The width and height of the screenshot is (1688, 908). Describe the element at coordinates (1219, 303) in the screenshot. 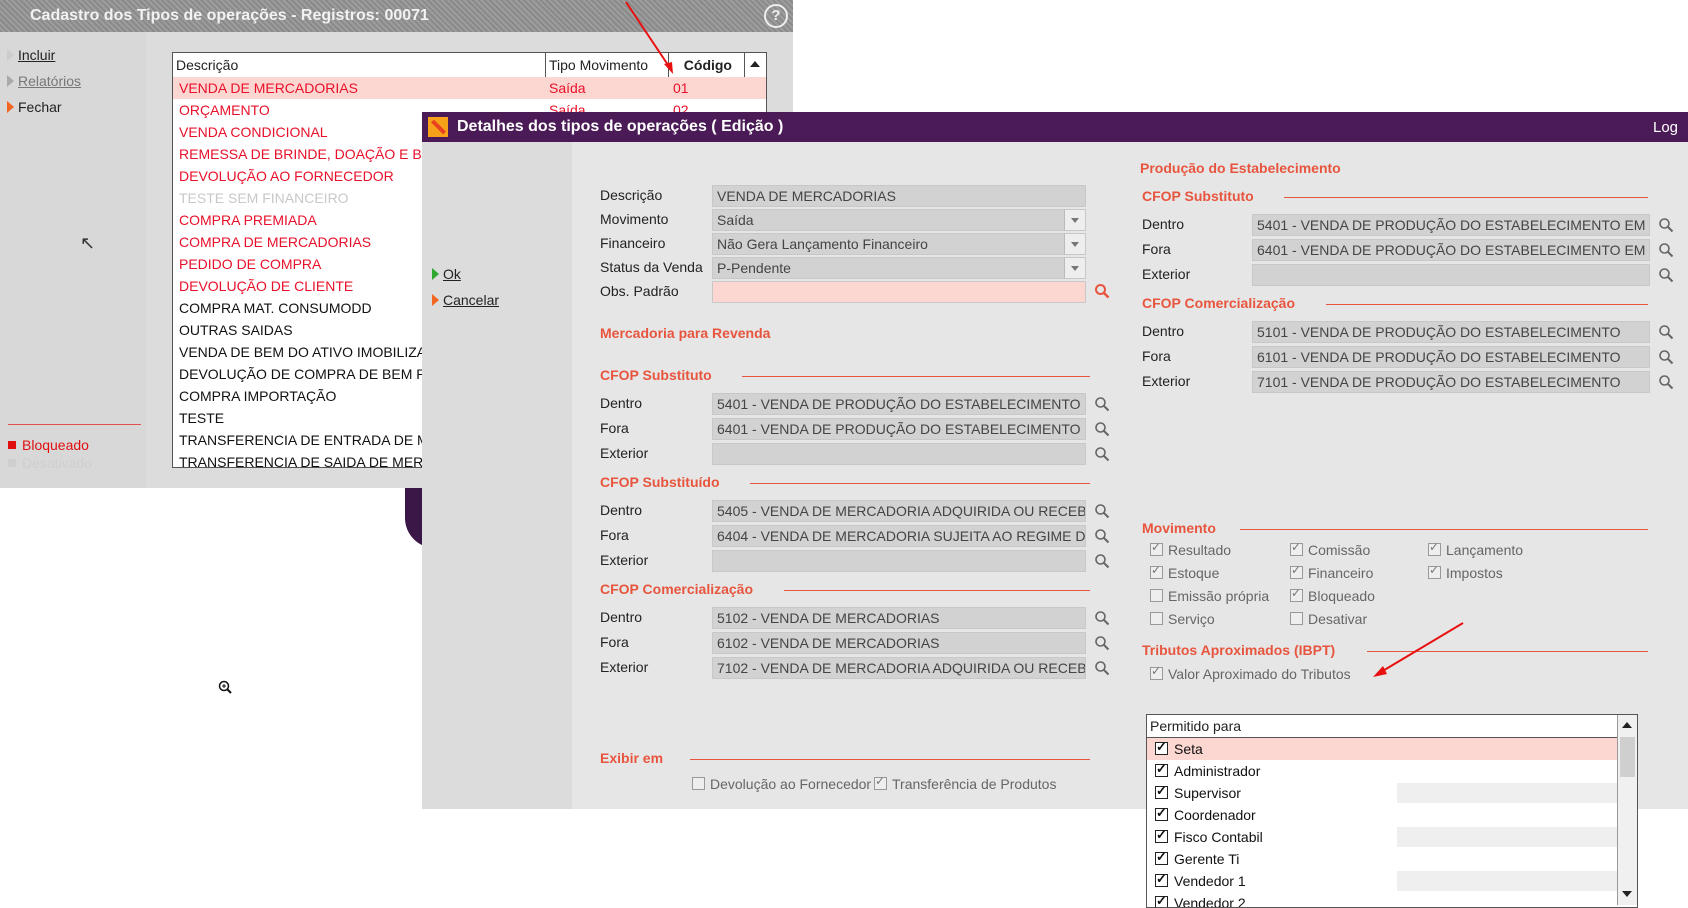

I see `cfop-section-title: CFOP Comercialização` at that location.